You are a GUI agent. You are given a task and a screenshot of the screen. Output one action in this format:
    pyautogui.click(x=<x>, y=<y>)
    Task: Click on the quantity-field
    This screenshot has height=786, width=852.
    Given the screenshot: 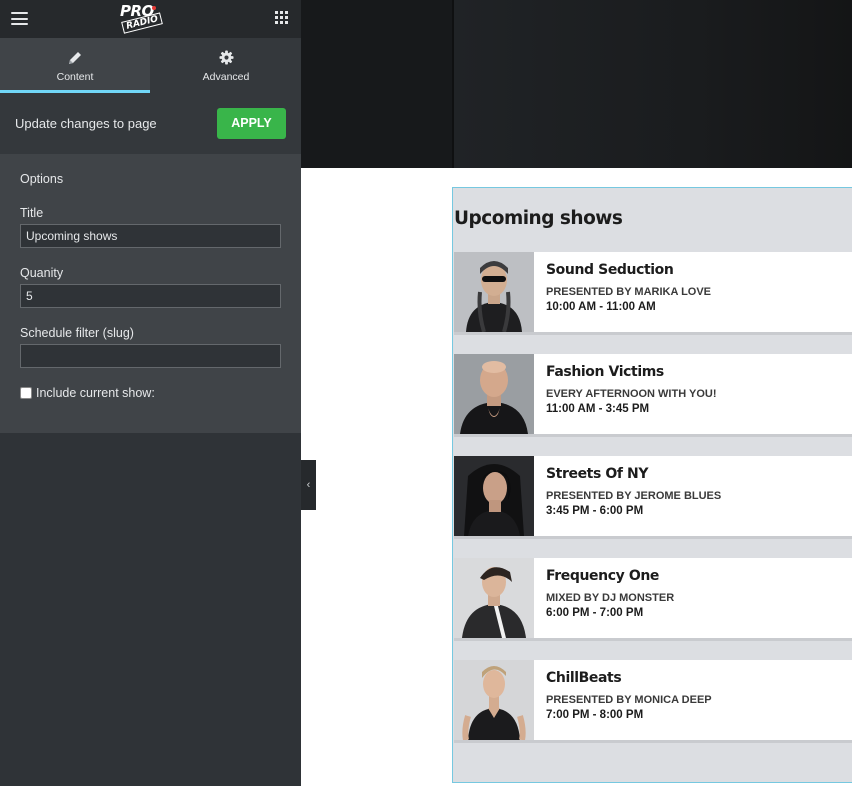 What is the action you would take?
    pyautogui.click(x=150, y=296)
    